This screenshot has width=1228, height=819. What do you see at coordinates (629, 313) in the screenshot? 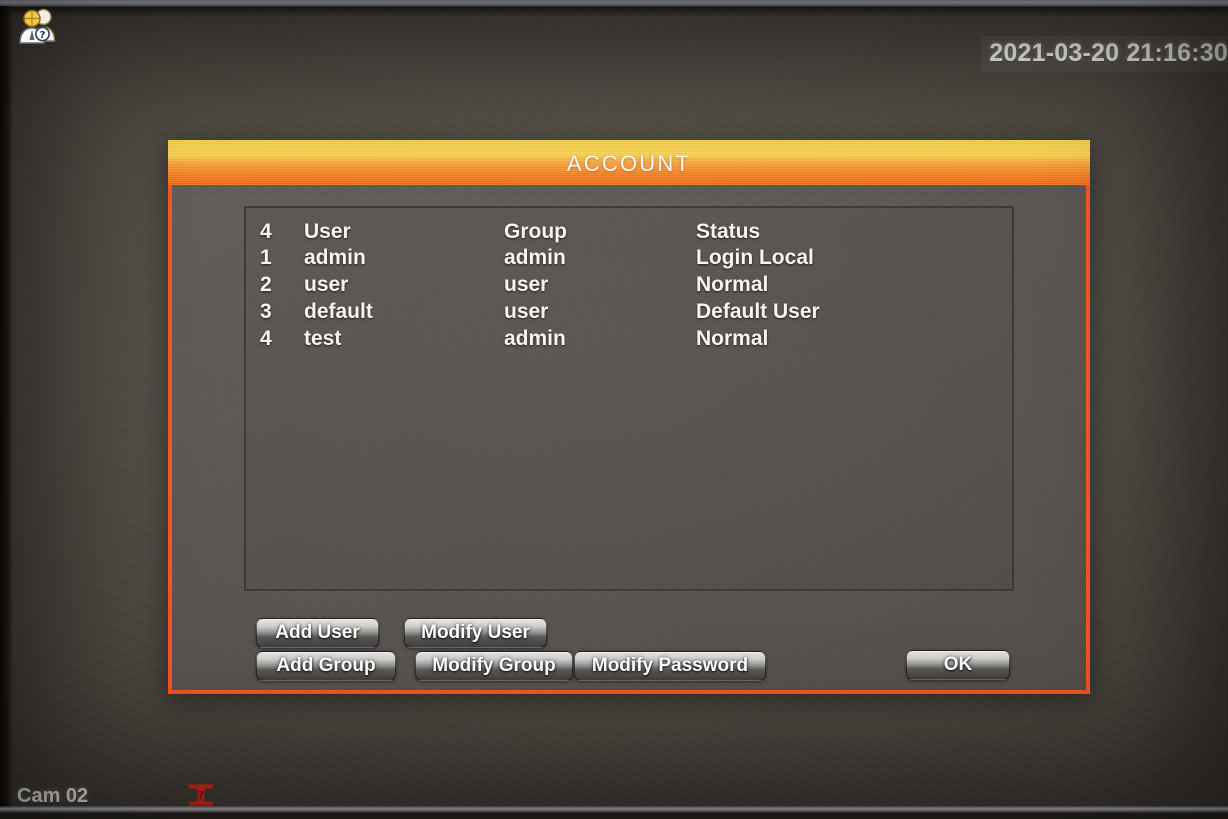
I see `table-row: 3 default user Default User` at bounding box center [629, 313].